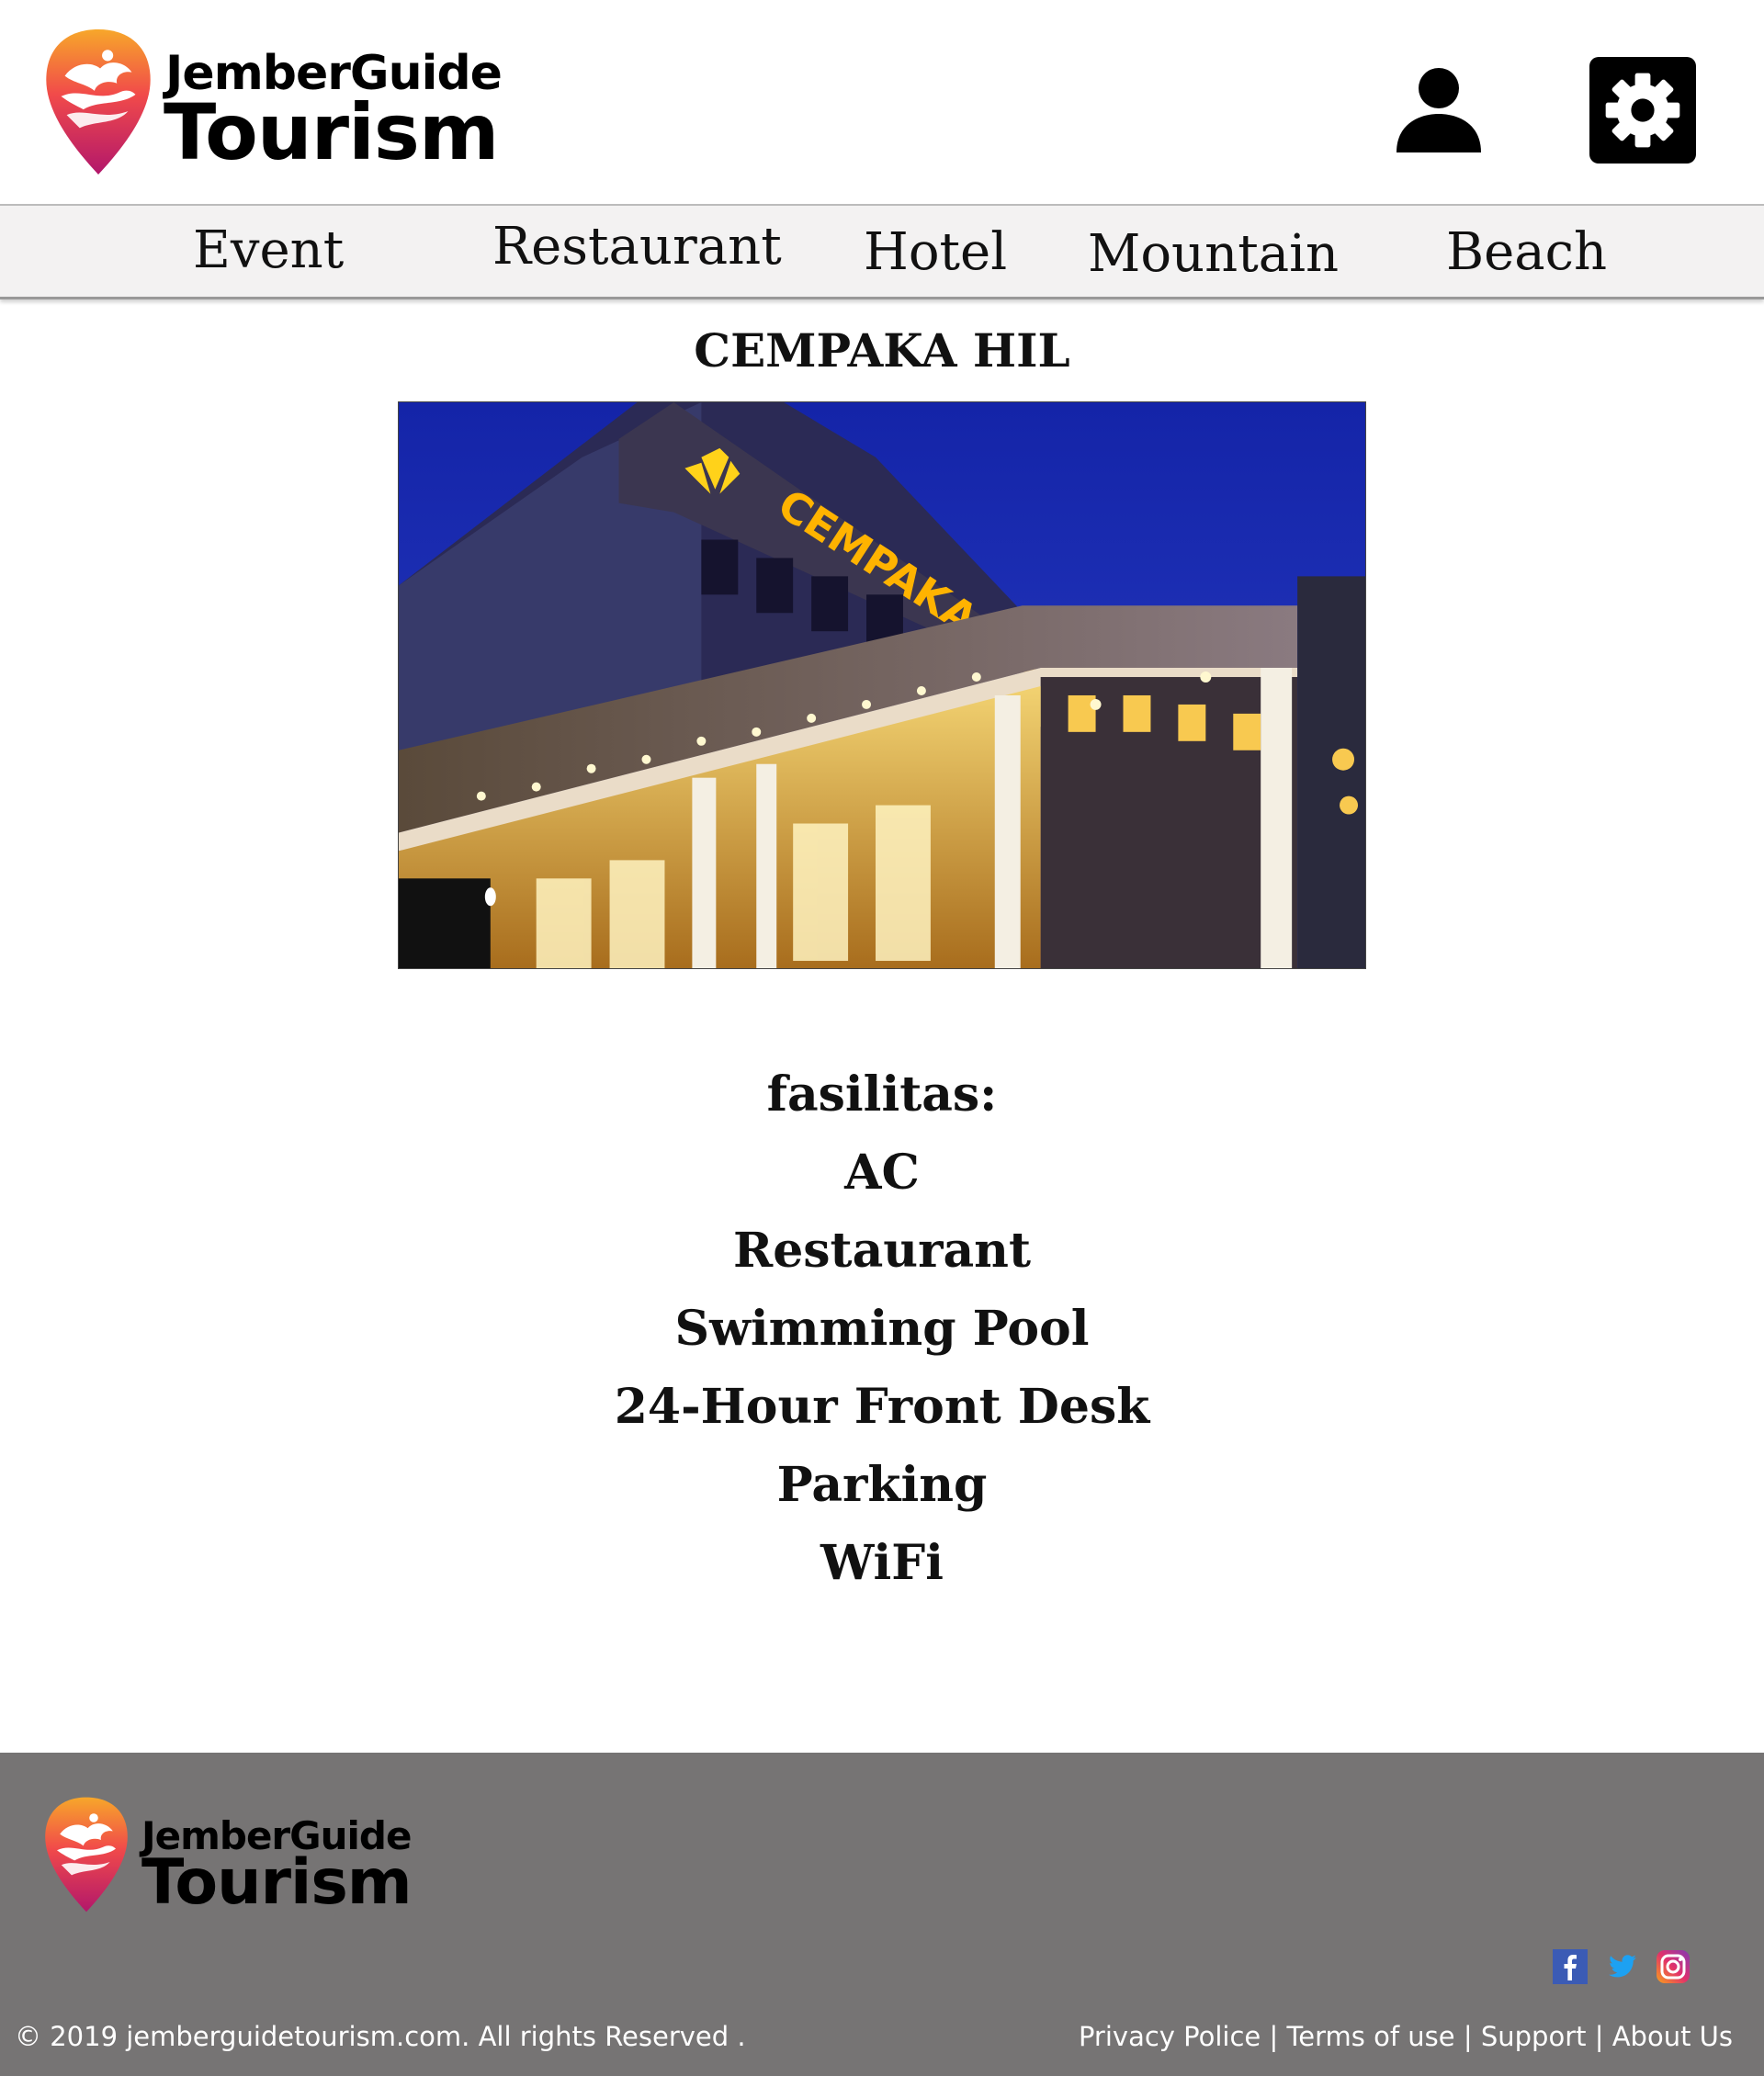 The height and width of the screenshot is (2076, 1764). What do you see at coordinates (1170, 2036) in the screenshot?
I see `footer-link-privacy: Privacy Police` at bounding box center [1170, 2036].